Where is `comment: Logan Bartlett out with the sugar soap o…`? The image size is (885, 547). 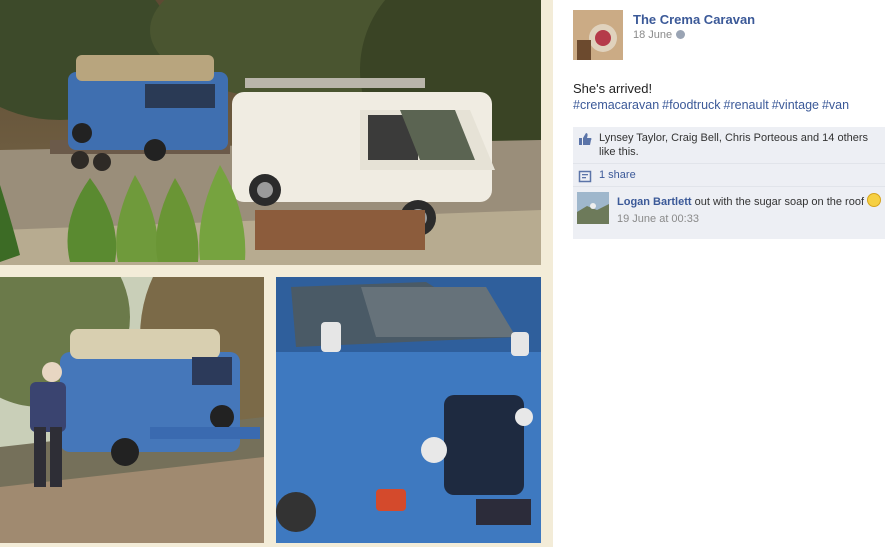
comment: Logan Bartlett out with the sugar soap o… is located at coordinates (729, 213).